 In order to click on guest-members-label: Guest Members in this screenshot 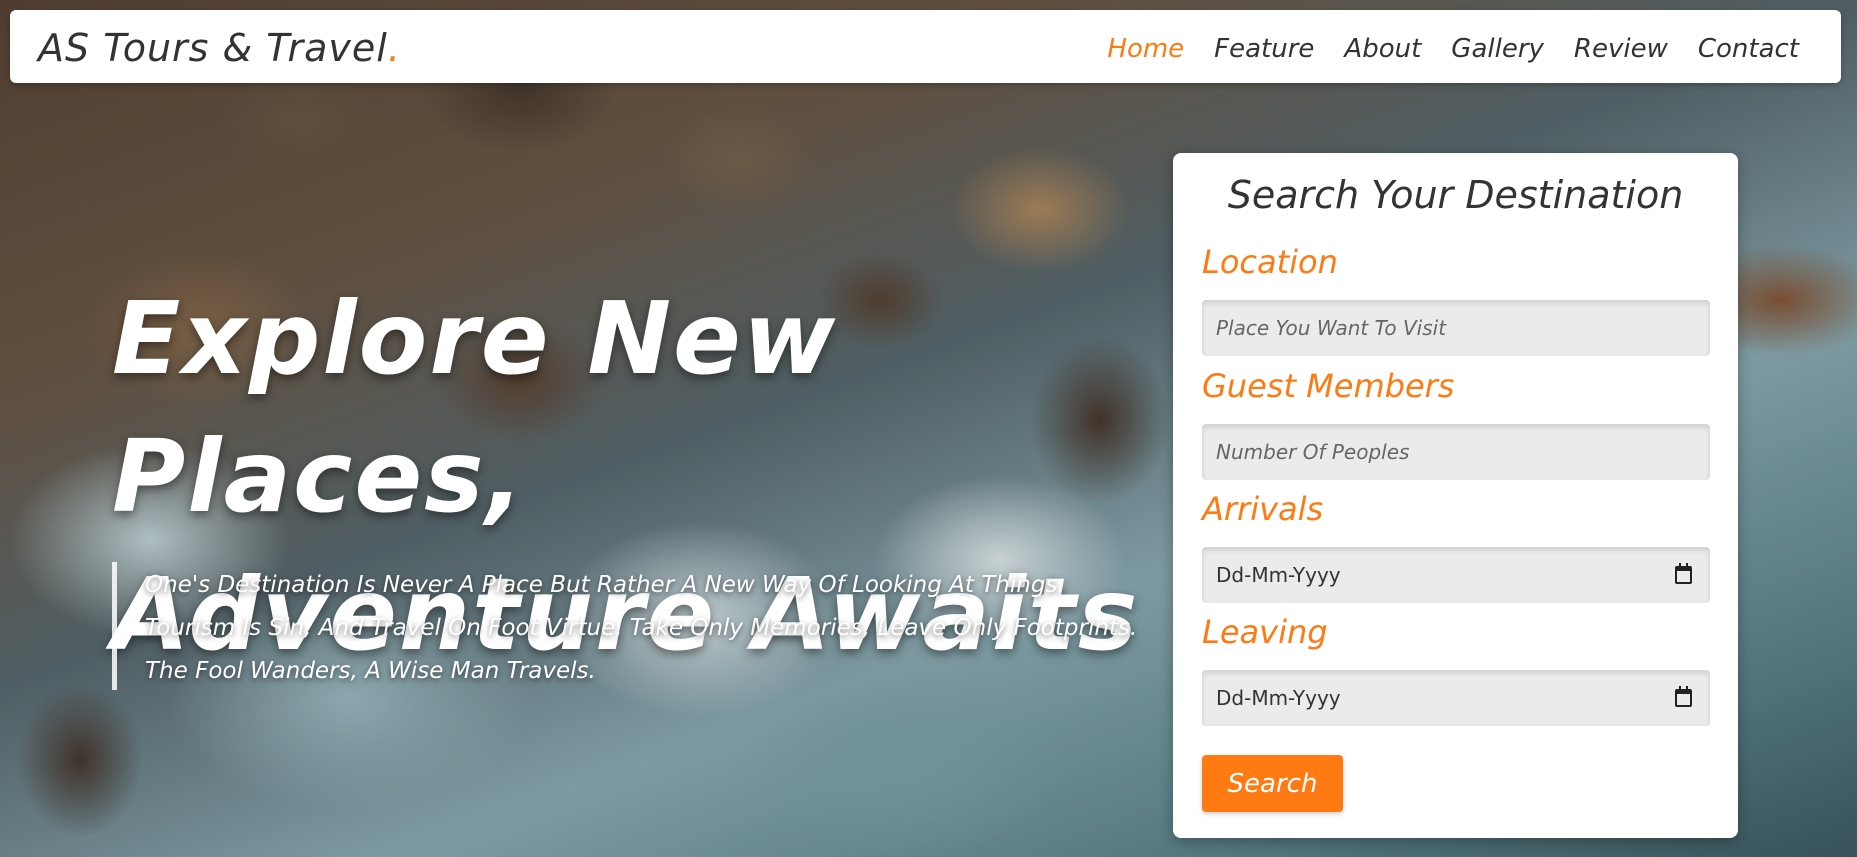, I will do `click(1328, 386)`.